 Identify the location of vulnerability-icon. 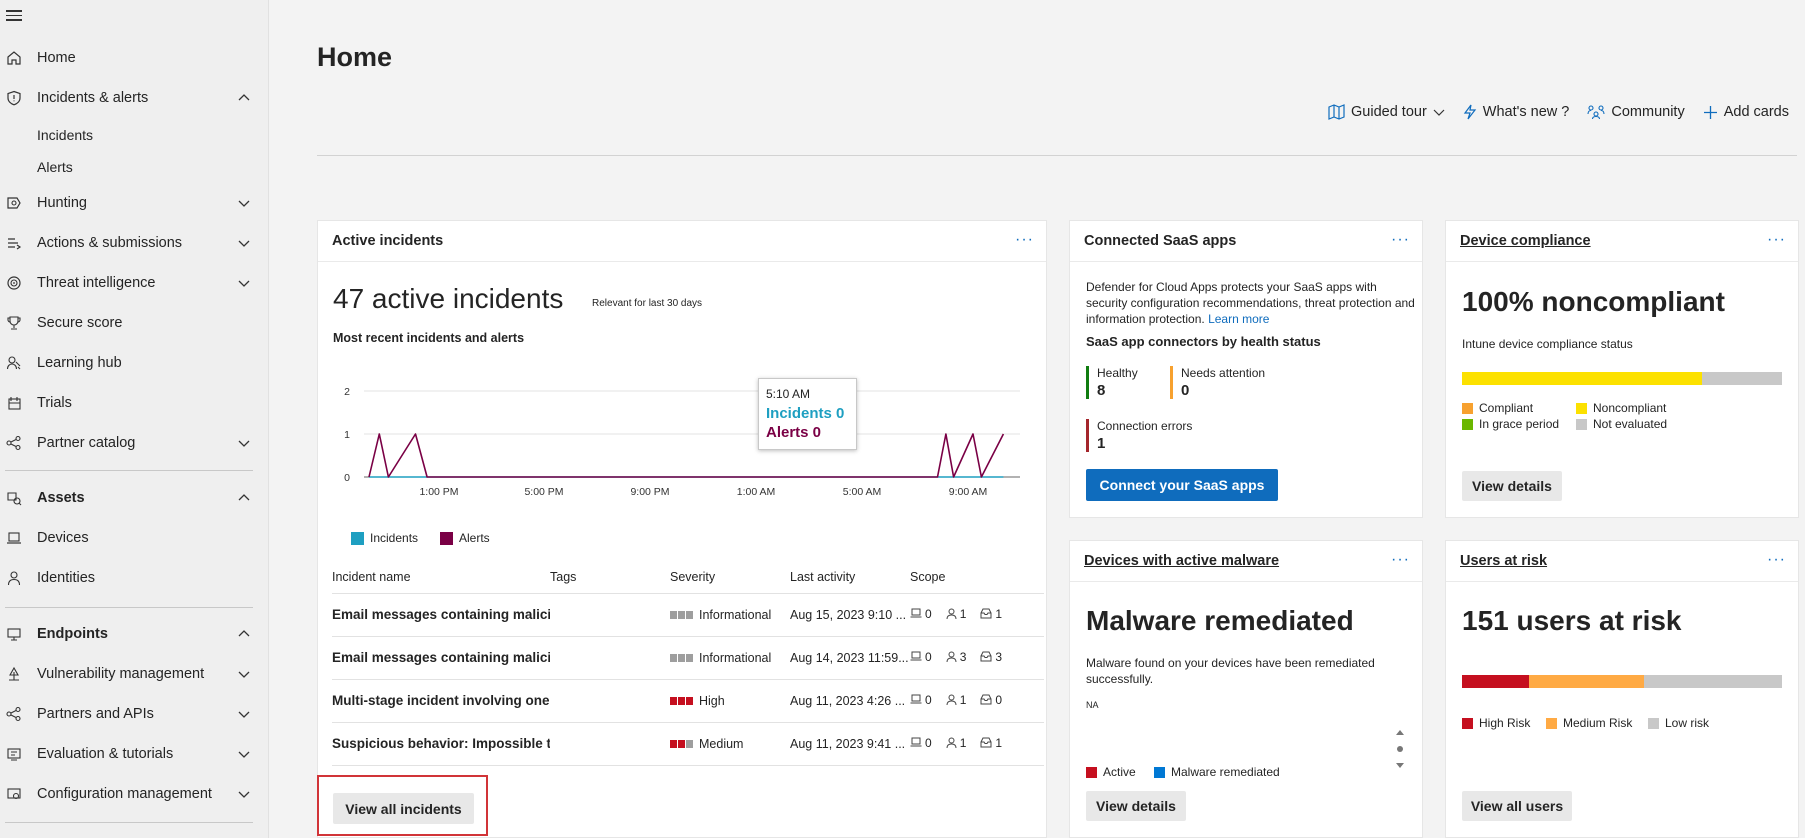
(14, 674).